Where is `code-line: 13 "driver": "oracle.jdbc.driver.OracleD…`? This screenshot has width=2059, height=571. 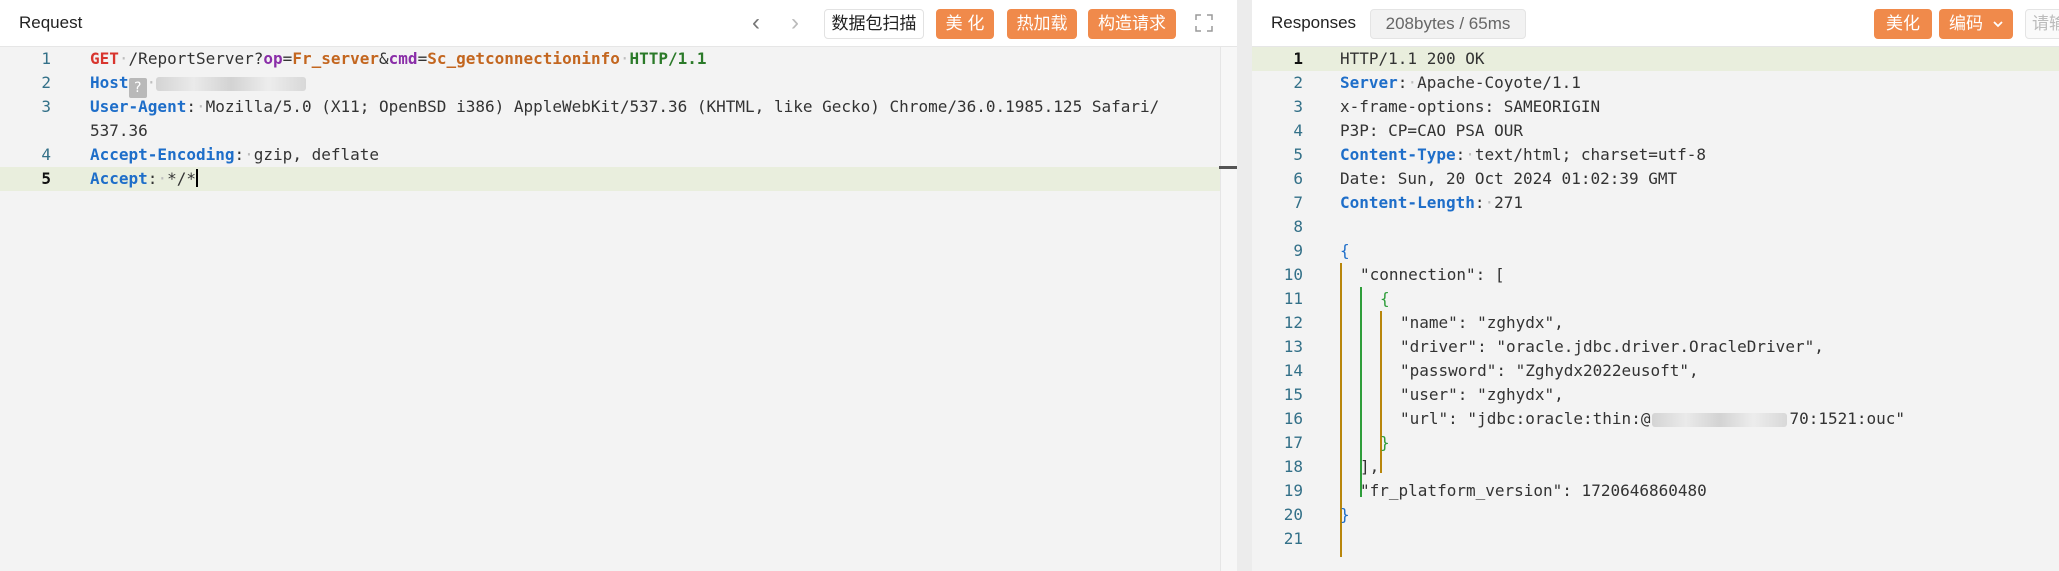 code-line: 13 "driver": "oracle.jdbc.driver.OracleD… is located at coordinates (1655, 347).